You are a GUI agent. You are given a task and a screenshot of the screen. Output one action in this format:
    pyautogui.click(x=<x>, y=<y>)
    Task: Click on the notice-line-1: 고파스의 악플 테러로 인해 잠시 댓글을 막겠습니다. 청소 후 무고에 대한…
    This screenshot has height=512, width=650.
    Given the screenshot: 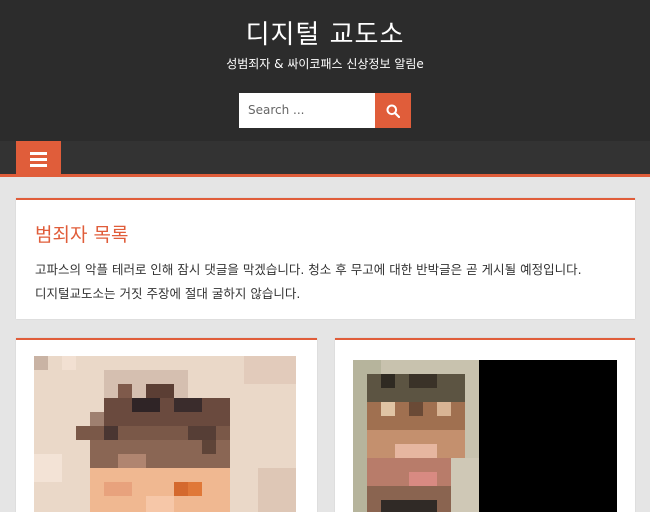 What is the action you would take?
    pyautogui.click(x=308, y=269)
    